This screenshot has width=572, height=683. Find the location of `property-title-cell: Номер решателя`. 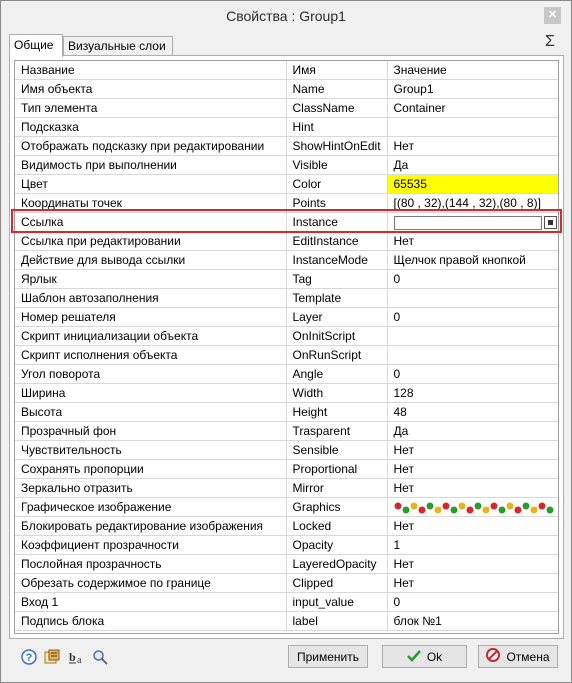

property-title-cell: Номер решателя is located at coordinates (151, 317).